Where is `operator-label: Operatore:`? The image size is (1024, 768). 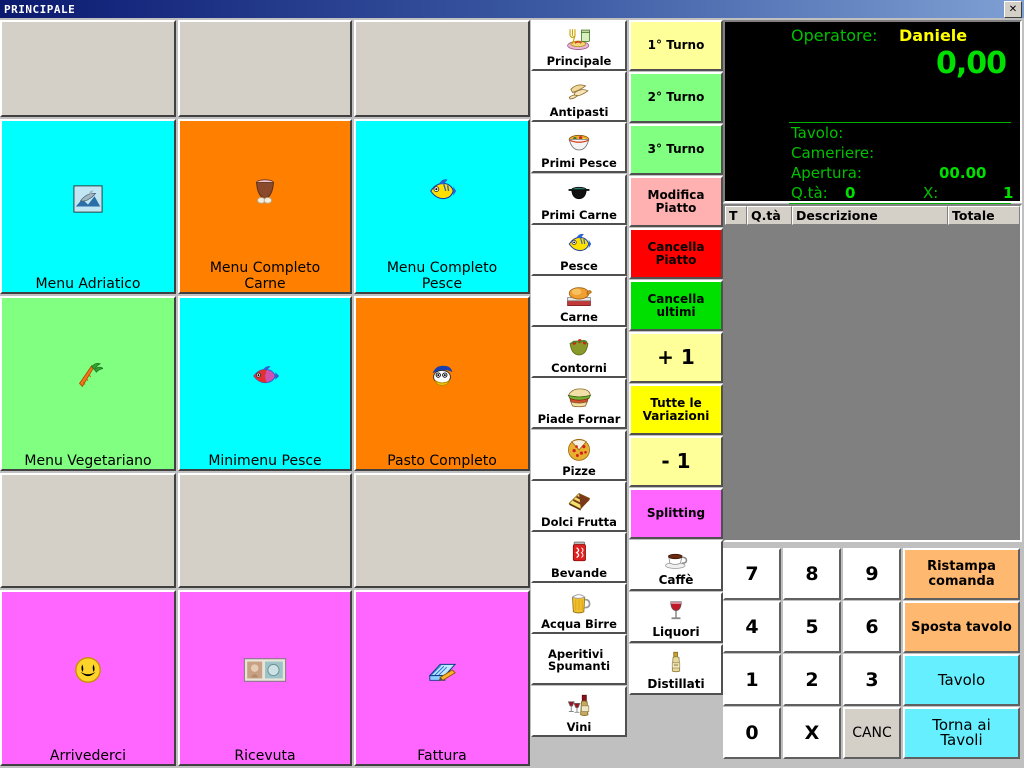 operator-label: Operatore: is located at coordinates (834, 35).